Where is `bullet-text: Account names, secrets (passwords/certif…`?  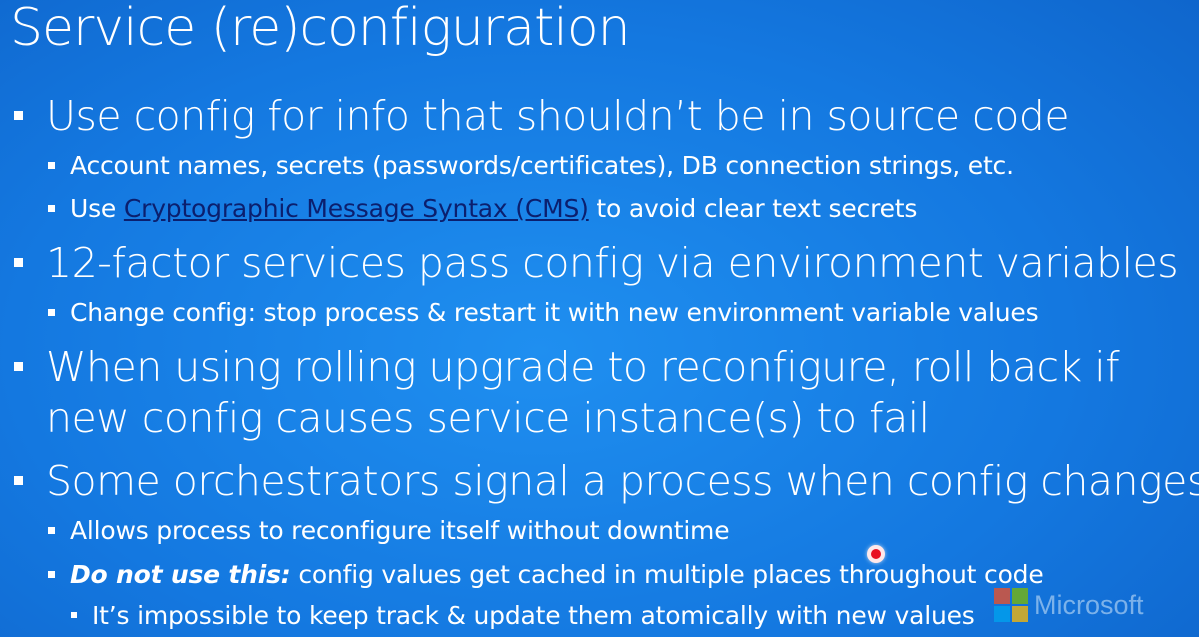
bullet-text: Account names, secrets (passwords/certif… is located at coordinates (542, 165).